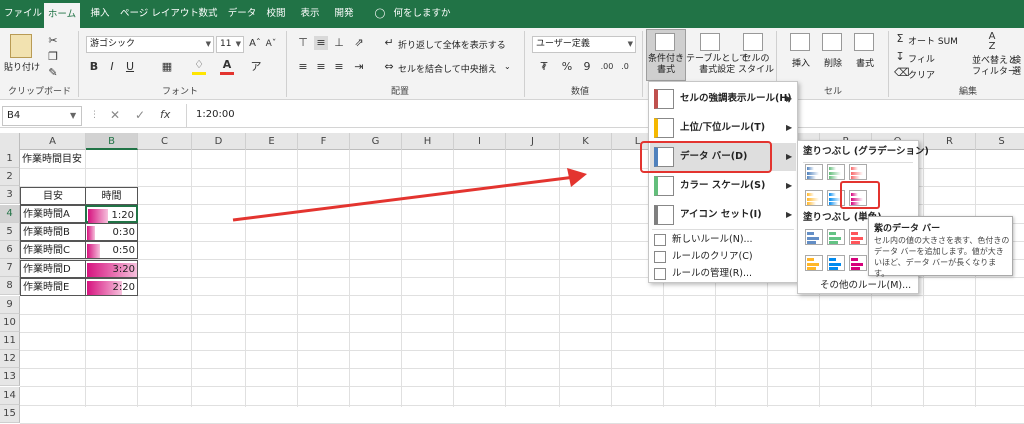  I want to click on tab-developer: 開発, so click(344, 14).